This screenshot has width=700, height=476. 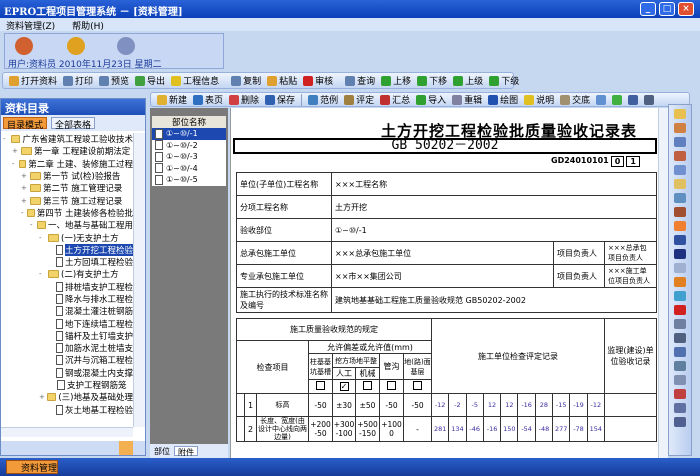 I want to click on gc-manager-field: ×××总承包项目负责人, so click(x=630, y=253).